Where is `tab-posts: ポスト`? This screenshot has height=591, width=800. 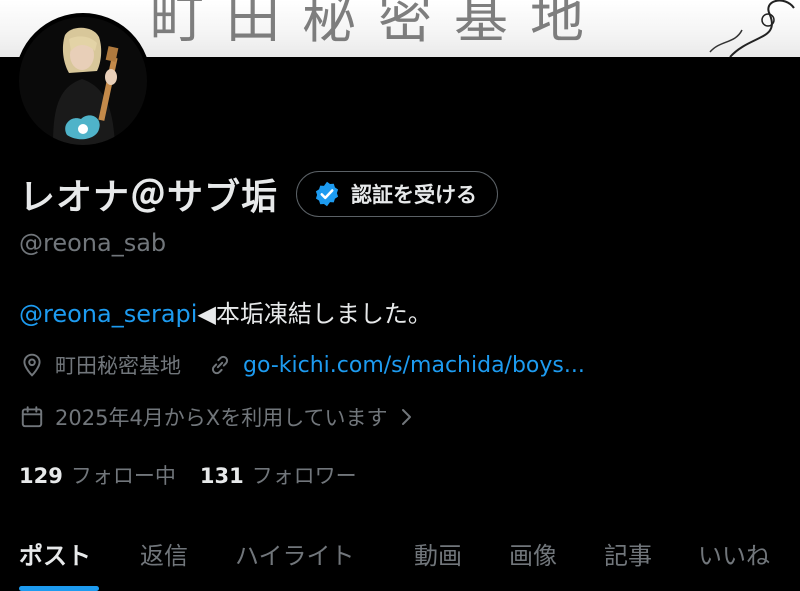
tab-posts: ポスト is located at coordinates (55, 553).